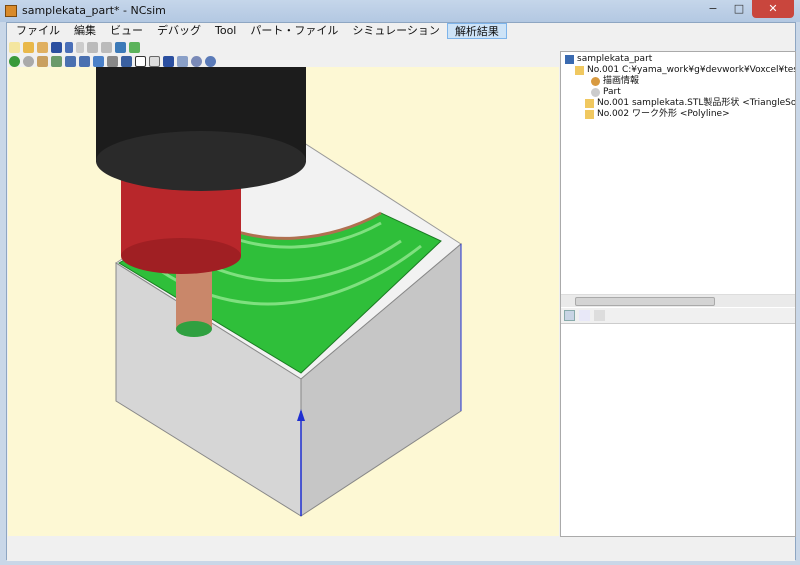 The height and width of the screenshot is (565, 800). Describe the element at coordinates (584, 315) in the screenshot. I see `sort-alpha-icon` at that location.